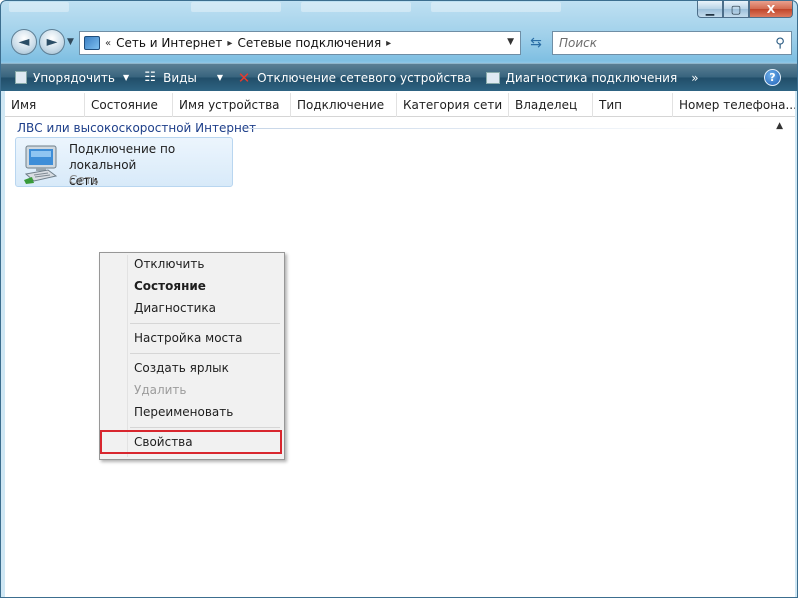  What do you see at coordinates (453, 105) in the screenshot?
I see `column-header-category: Категория сети` at bounding box center [453, 105].